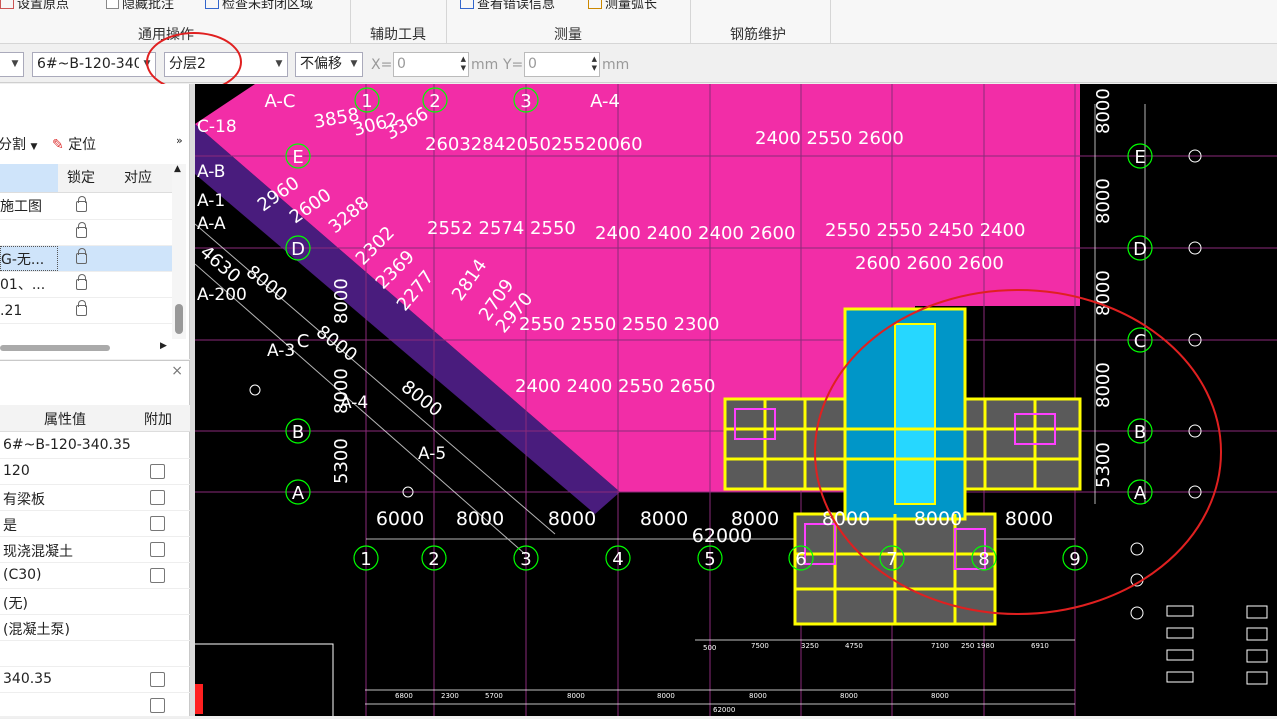  What do you see at coordinates (95, 550) in the screenshot?
I see `property-row: 现浇混凝土` at bounding box center [95, 550].